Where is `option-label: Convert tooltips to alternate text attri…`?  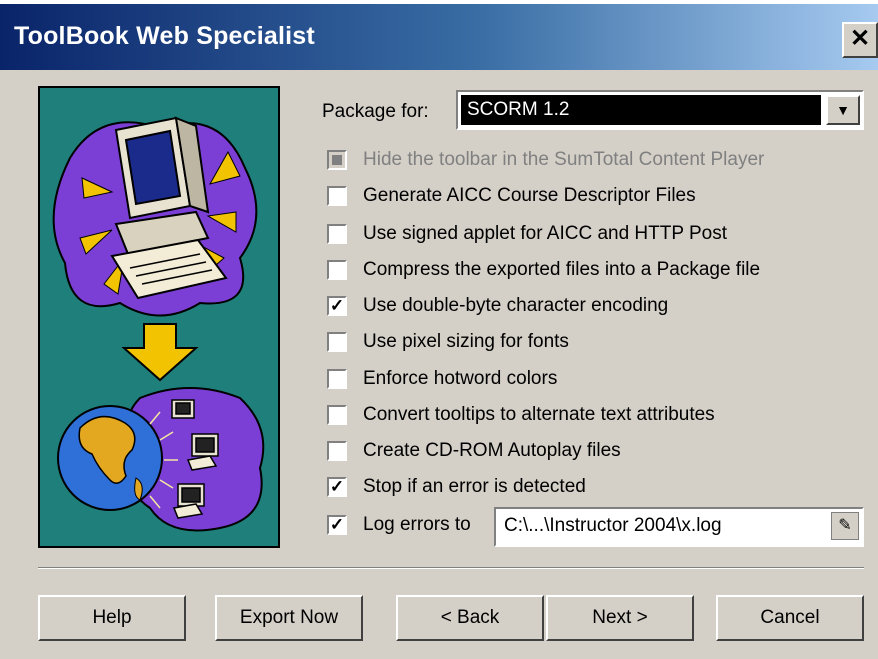 option-label: Convert tooltips to alternate text attri… is located at coordinates (539, 414).